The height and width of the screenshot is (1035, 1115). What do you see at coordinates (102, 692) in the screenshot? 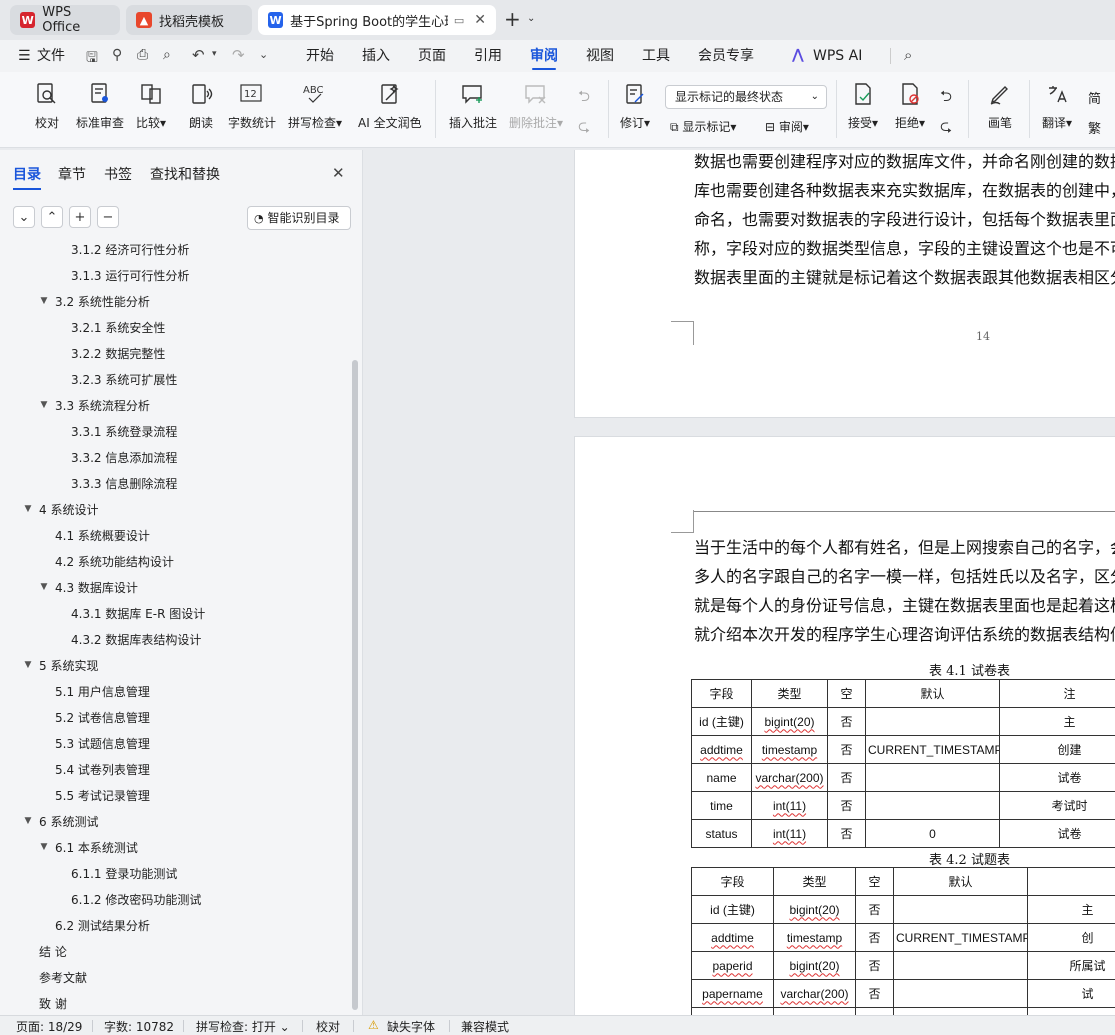
I see `toc-item: 5.1 用户信息管理` at bounding box center [102, 692].